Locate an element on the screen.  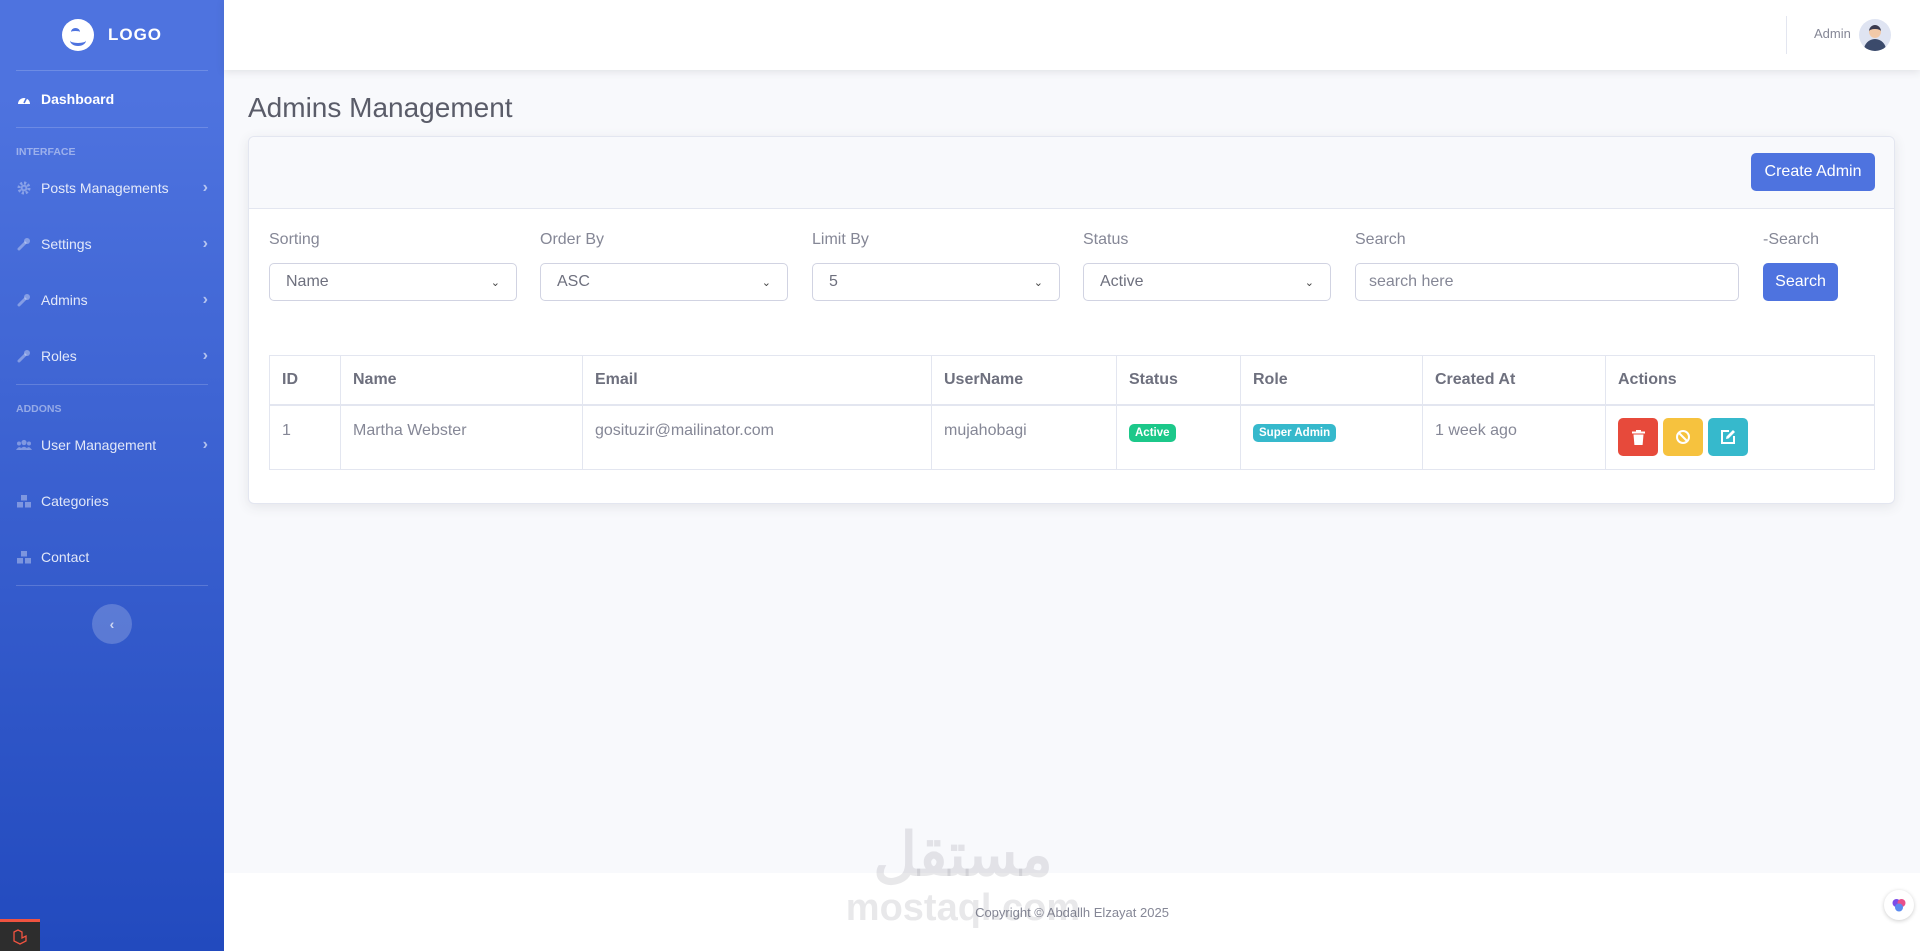
filter-limit-by: Limit By 5 ⌄ is located at coordinates (936, 266).